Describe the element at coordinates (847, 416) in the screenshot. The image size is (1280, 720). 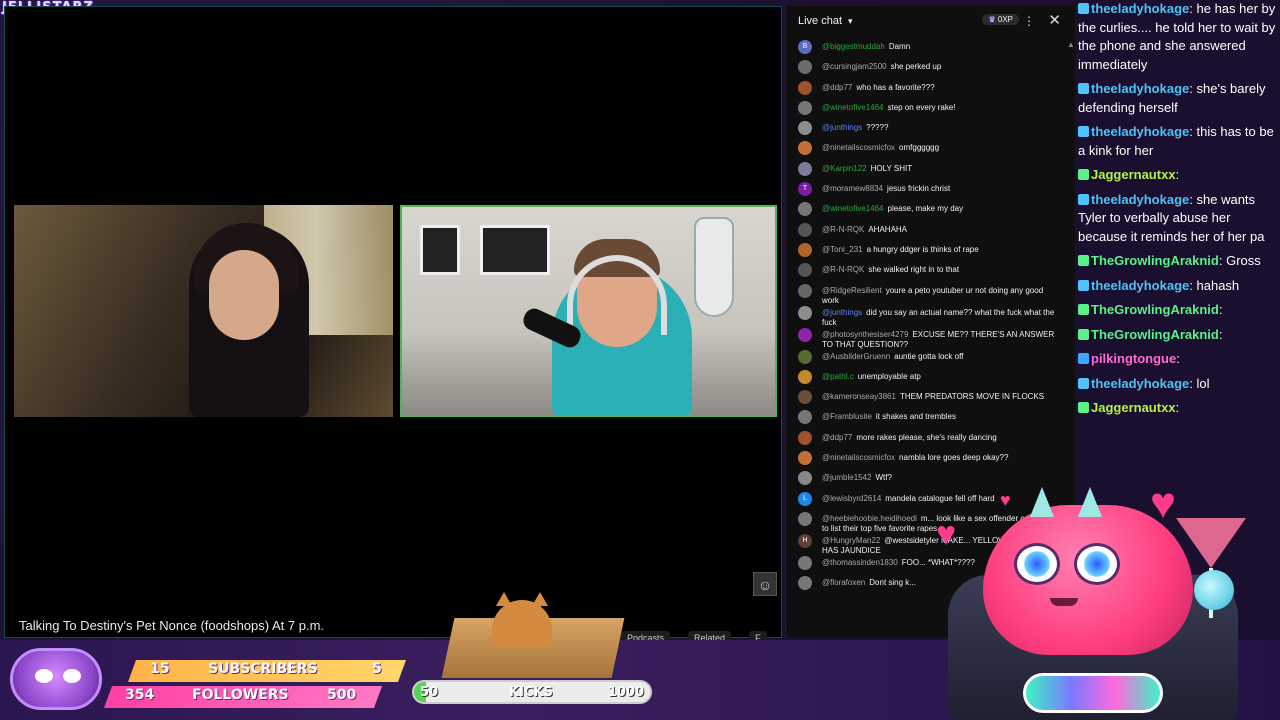
I see `chat-author: @Framblusite` at that location.